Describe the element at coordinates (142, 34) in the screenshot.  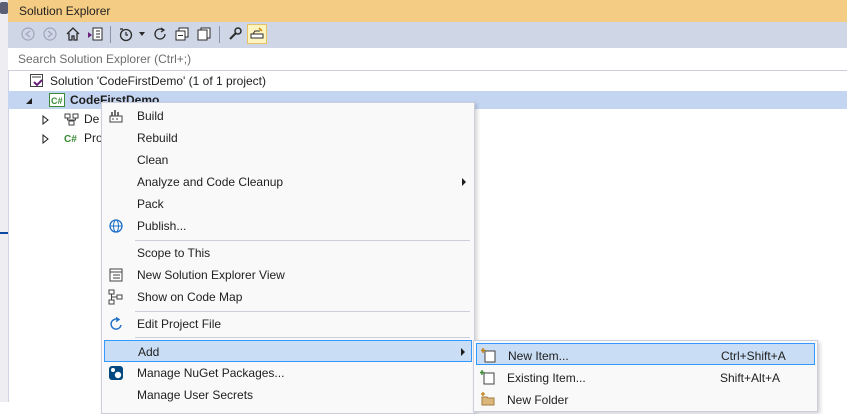
I see `dropdown-arrow-icon` at that location.